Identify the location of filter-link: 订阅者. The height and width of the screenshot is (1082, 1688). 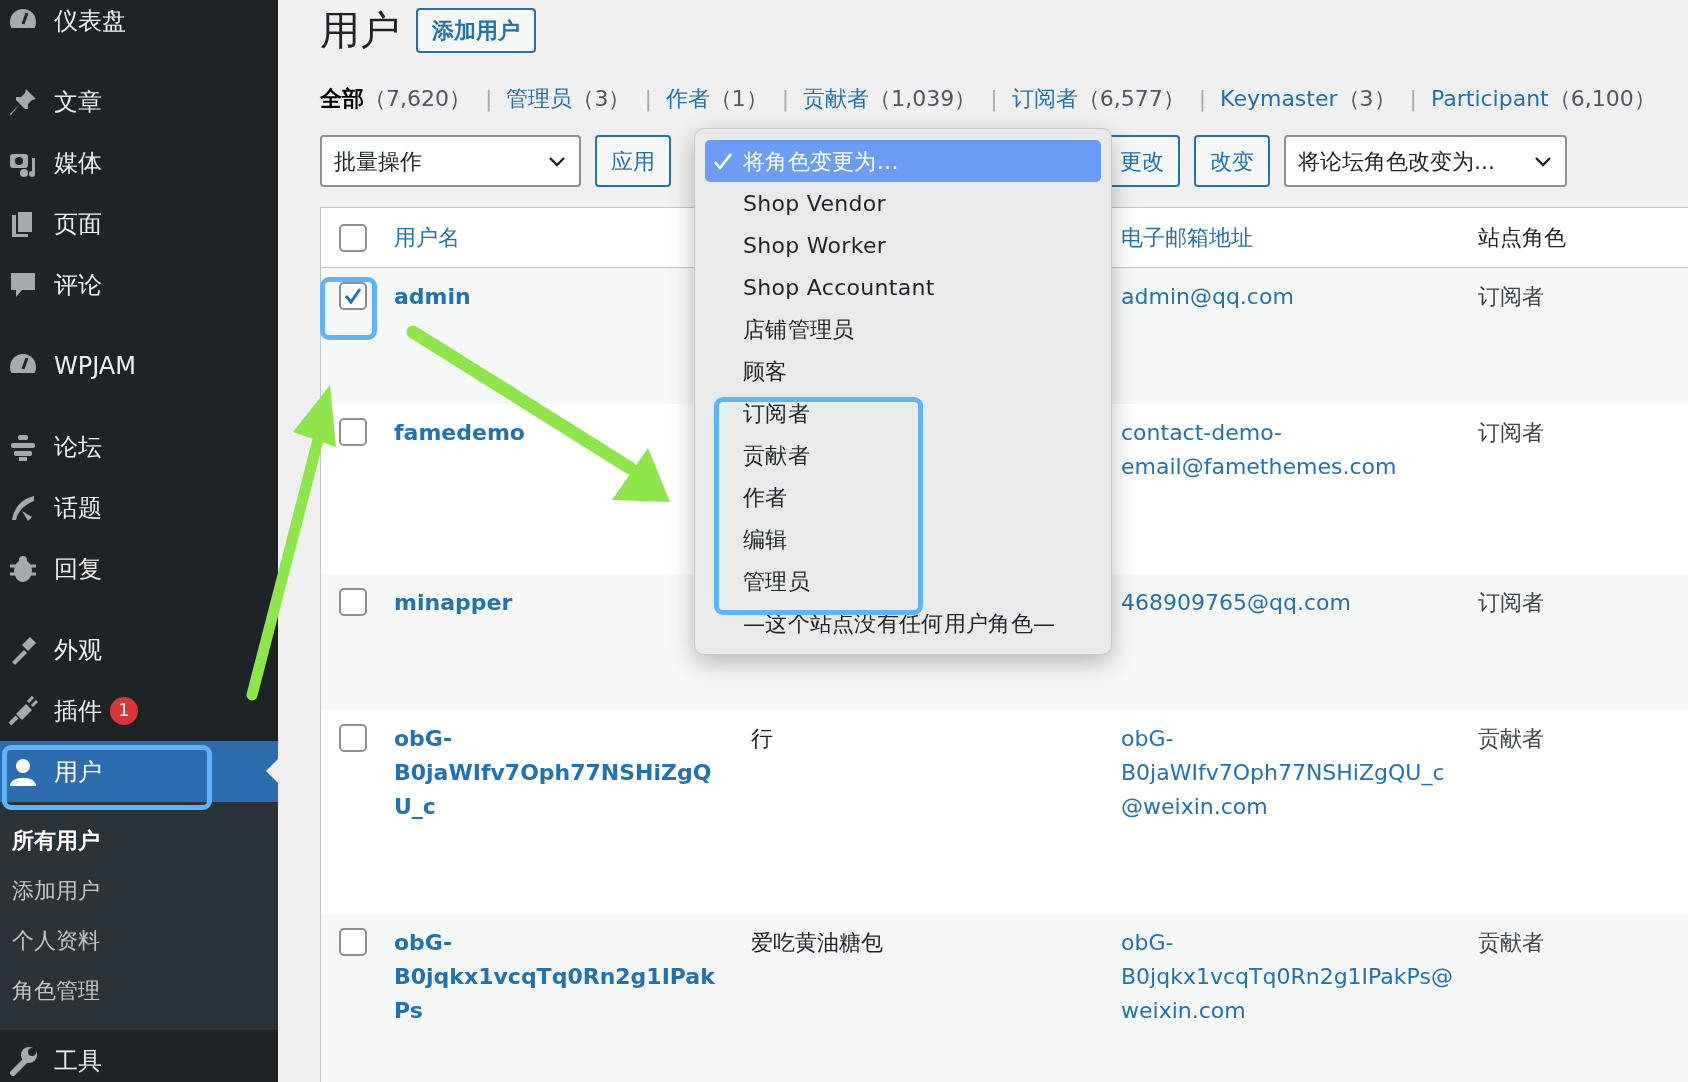
(1044, 98).